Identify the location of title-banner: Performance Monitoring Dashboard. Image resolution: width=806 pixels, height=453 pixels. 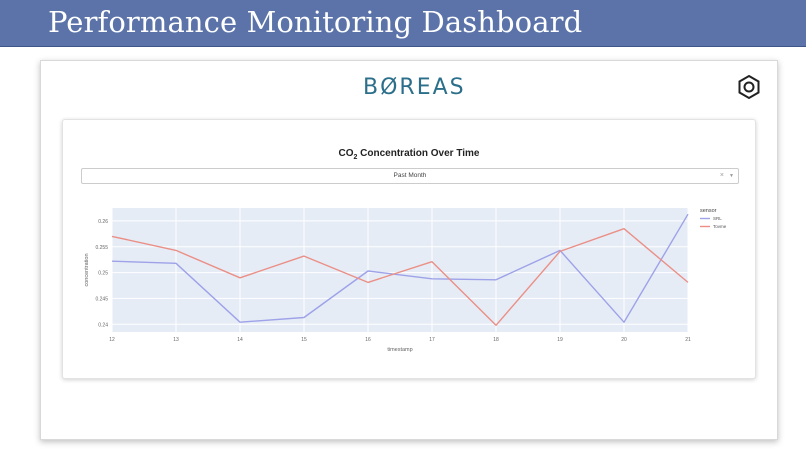
(403, 23).